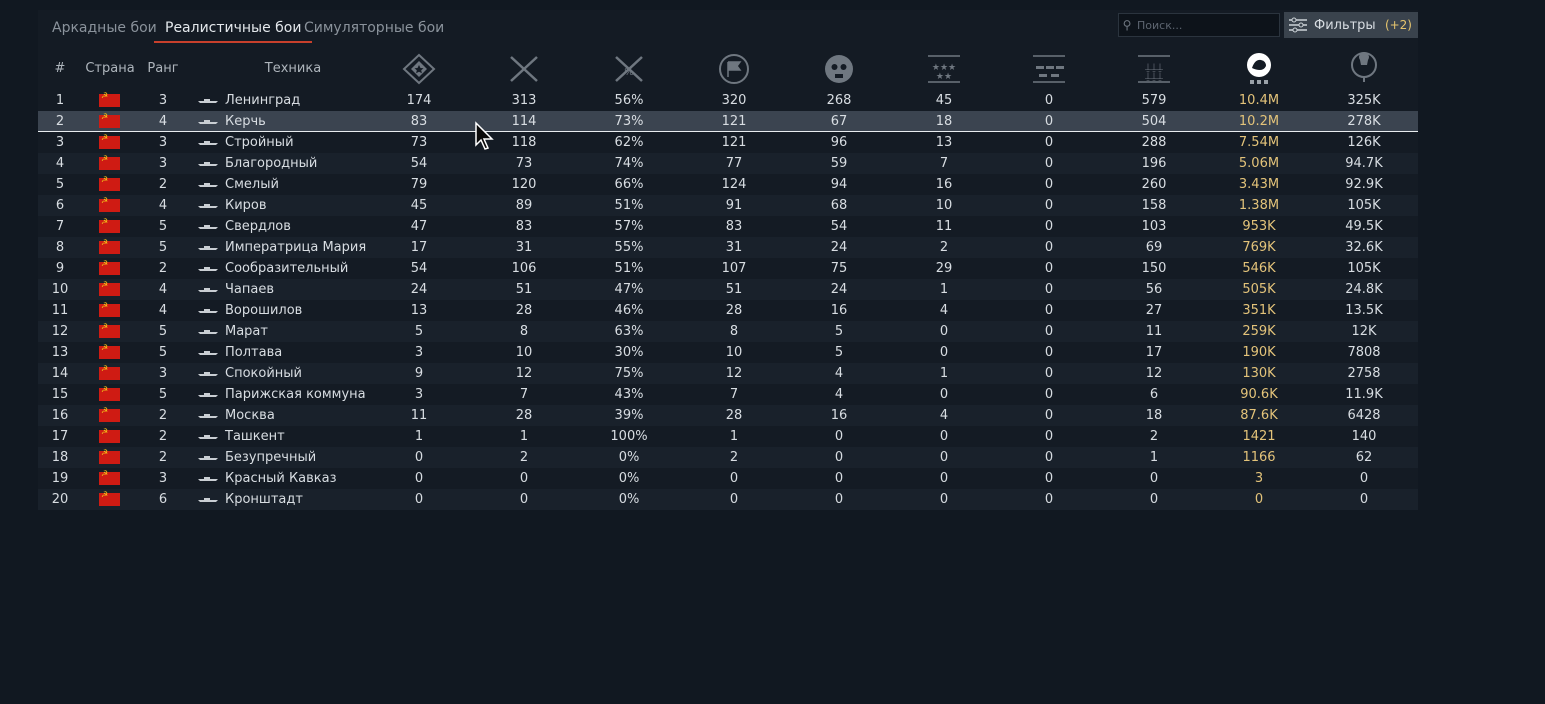  I want to click on table-row: 6 4 Киров 45 89 51% 91 68 10 0 158 1.38M 105K, so click(728, 205).